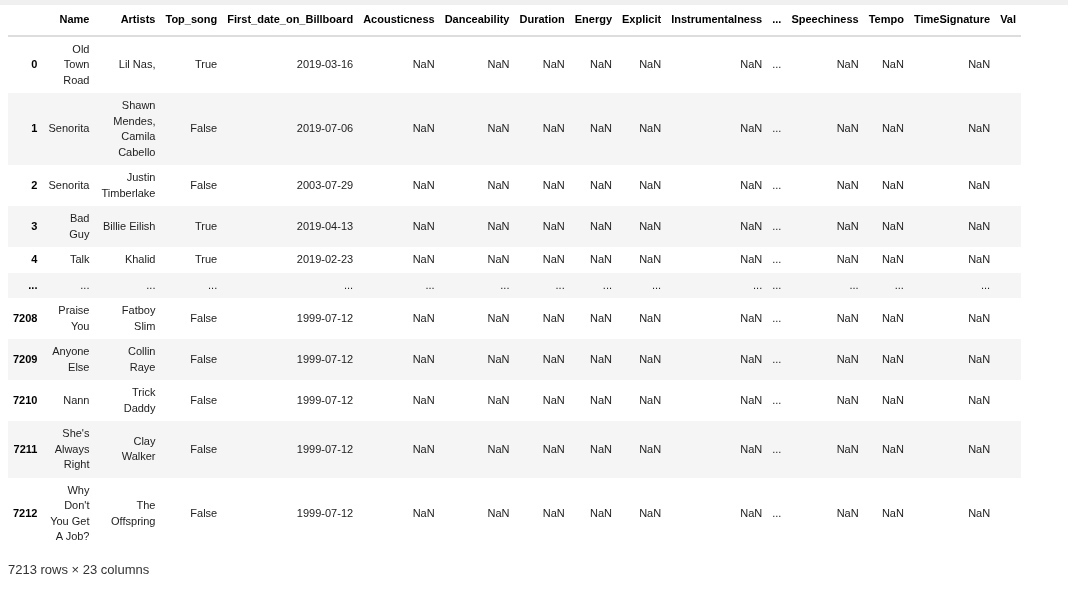 The width and height of the screenshot is (1080, 608). What do you see at coordinates (25, 512) in the screenshot?
I see `row-index: 7212` at bounding box center [25, 512].